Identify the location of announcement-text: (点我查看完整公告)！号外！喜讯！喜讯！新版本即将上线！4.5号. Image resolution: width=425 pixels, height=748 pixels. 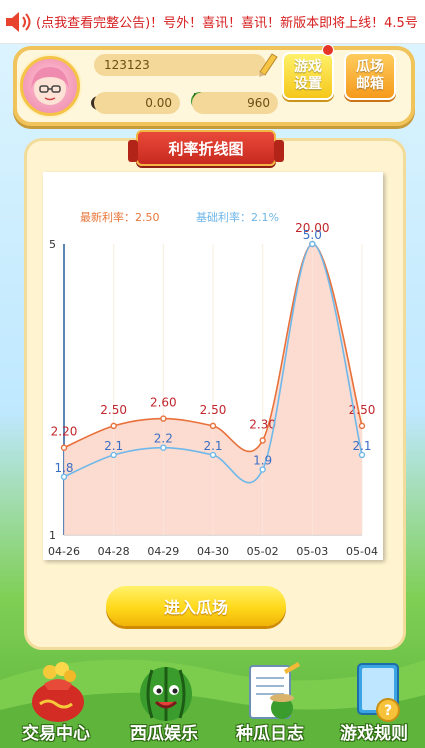
(227, 21).